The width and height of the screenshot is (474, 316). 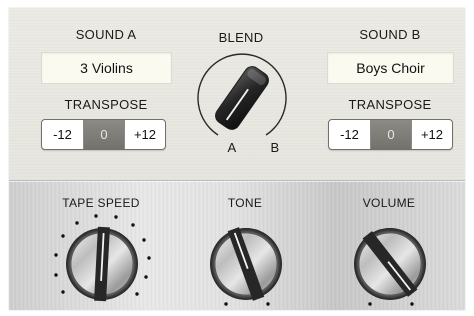 I want to click on sound-b-title: SOUND B, so click(x=390, y=34).